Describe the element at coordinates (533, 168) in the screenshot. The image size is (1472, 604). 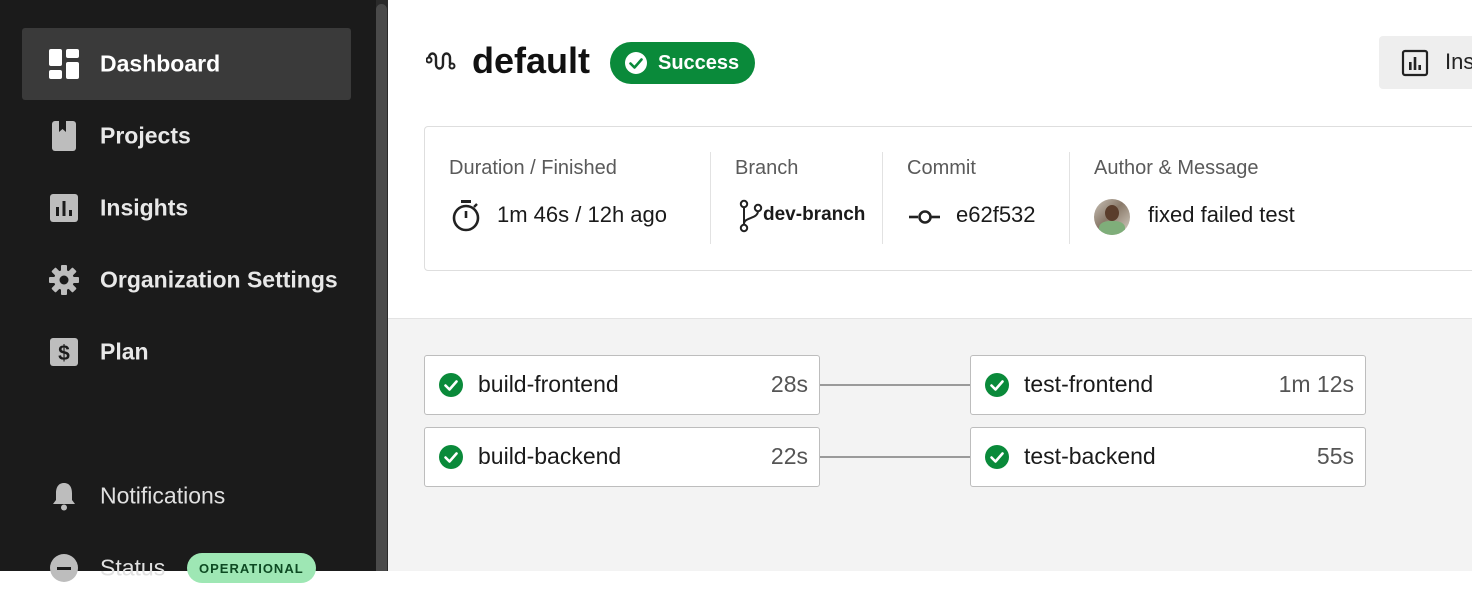
I see `duration-label: Duration / Finished` at that location.